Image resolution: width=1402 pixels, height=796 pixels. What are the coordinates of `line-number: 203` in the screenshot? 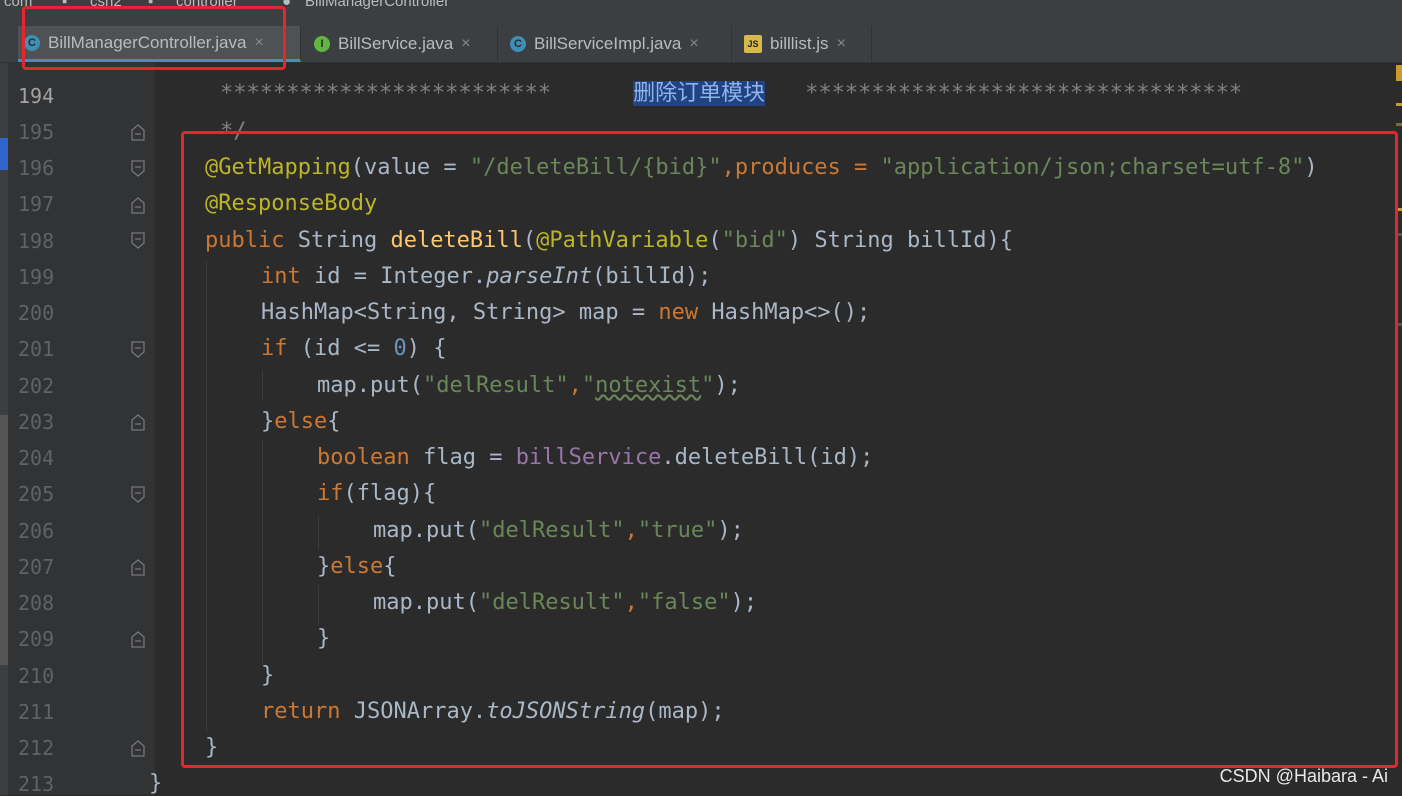 It's located at (36, 422).